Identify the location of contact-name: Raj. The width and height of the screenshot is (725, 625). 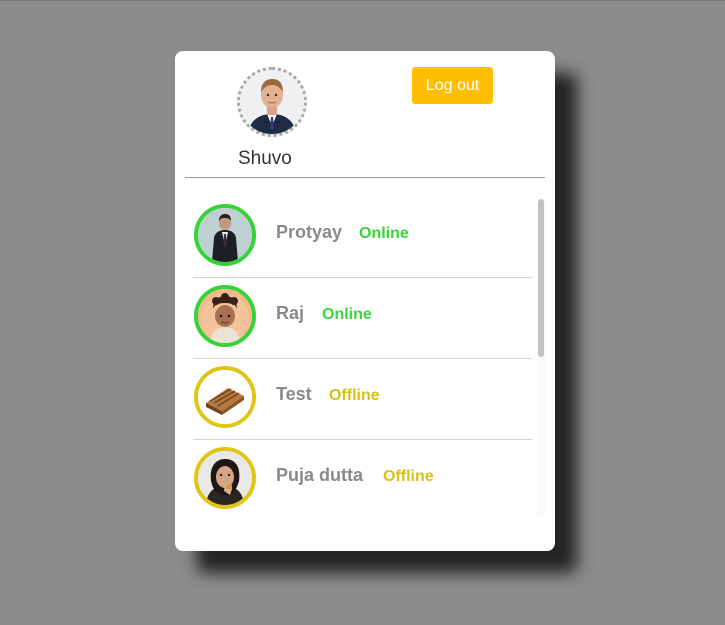
(290, 313).